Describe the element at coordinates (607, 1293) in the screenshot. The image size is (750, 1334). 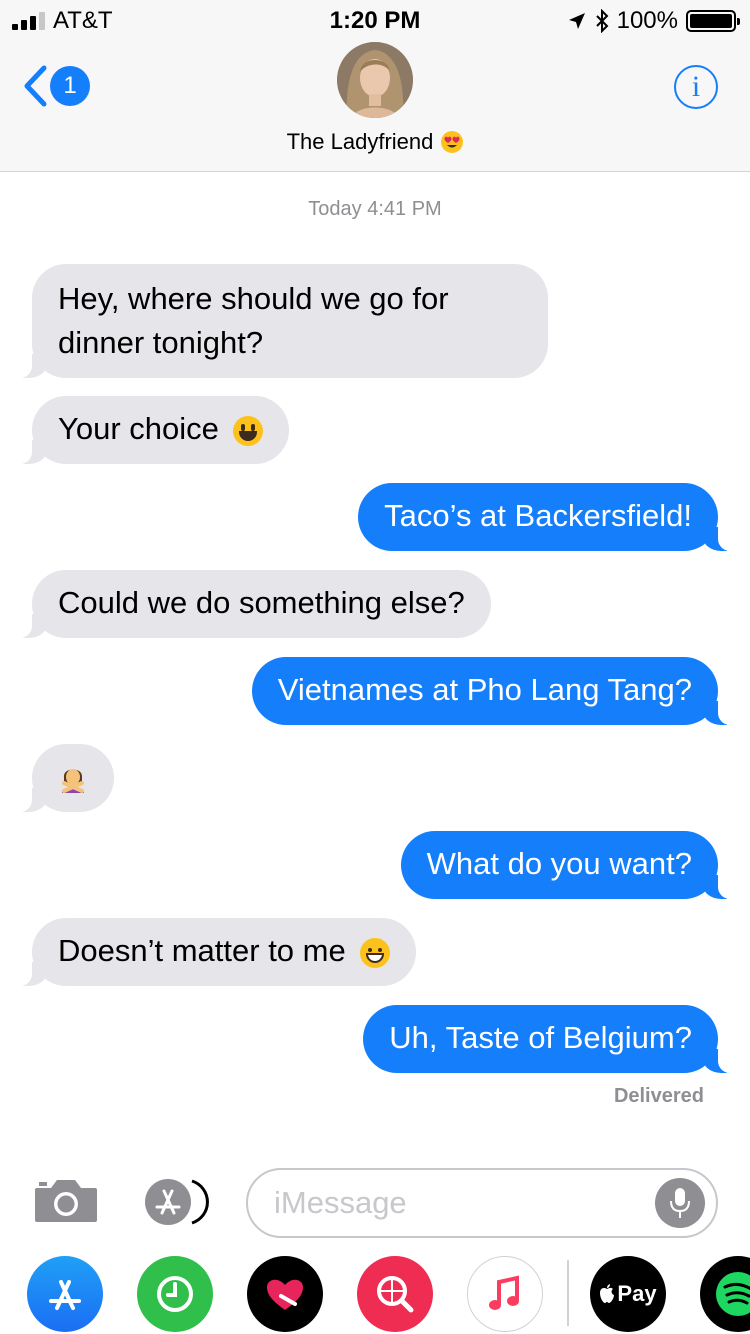
I see `apple-logo-icon` at that location.